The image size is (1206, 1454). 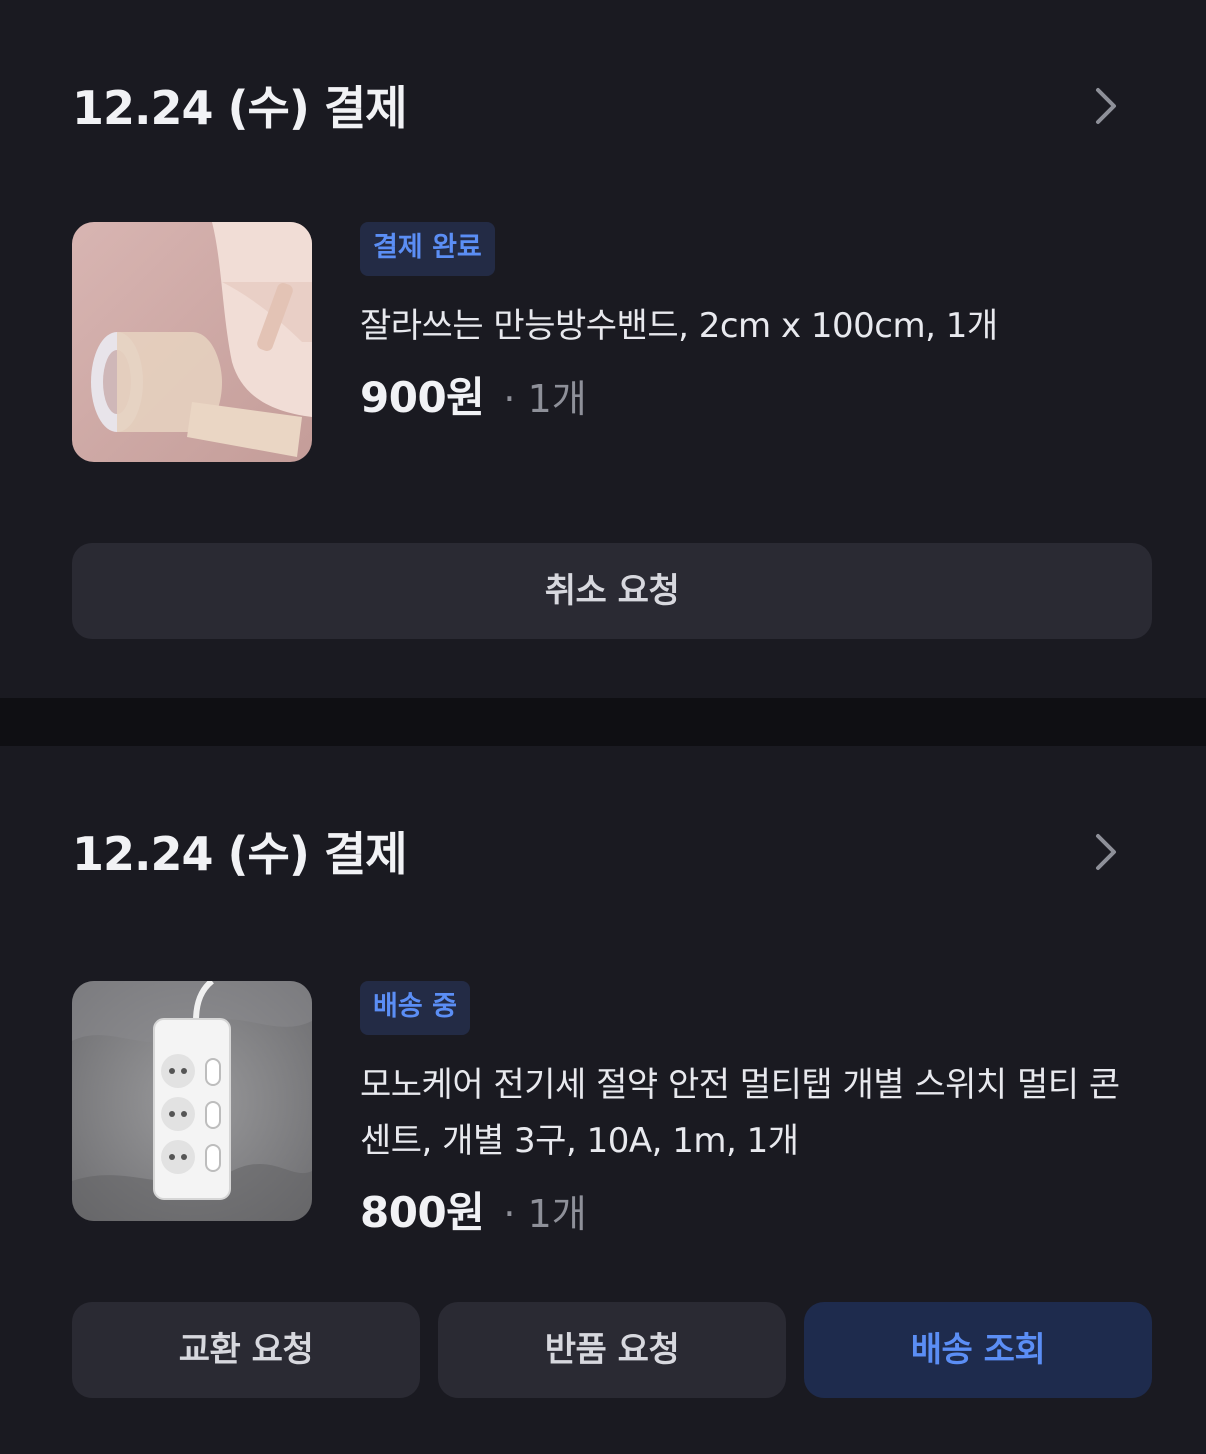 I want to click on cancel-request-button: 취소 요청, so click(x=612, y=591).